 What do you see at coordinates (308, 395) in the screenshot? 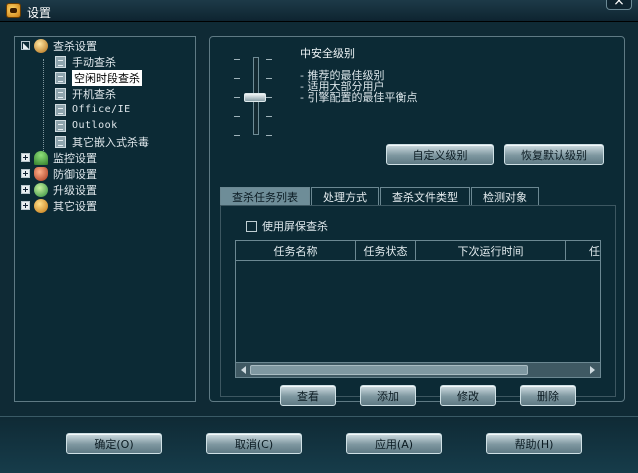
I see `view-button: 查看` at bounding box center [308, 395].